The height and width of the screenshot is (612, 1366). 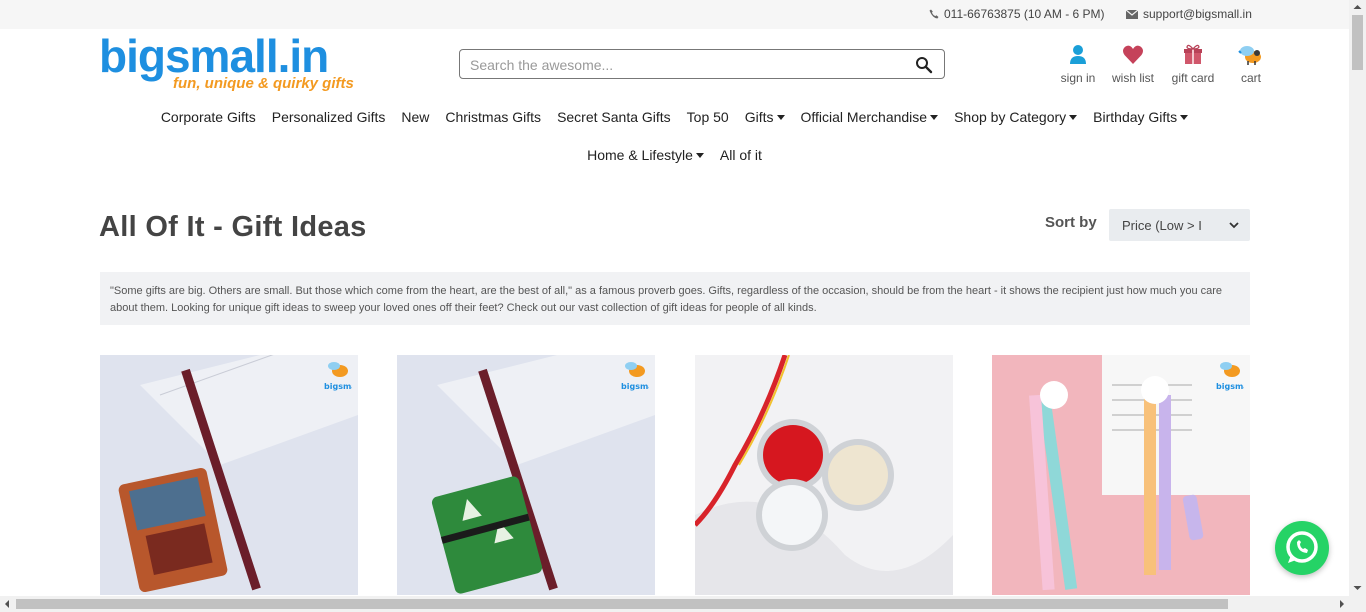 I want to click on nav-label: Official Merchandise, so click(x=864, y=117).